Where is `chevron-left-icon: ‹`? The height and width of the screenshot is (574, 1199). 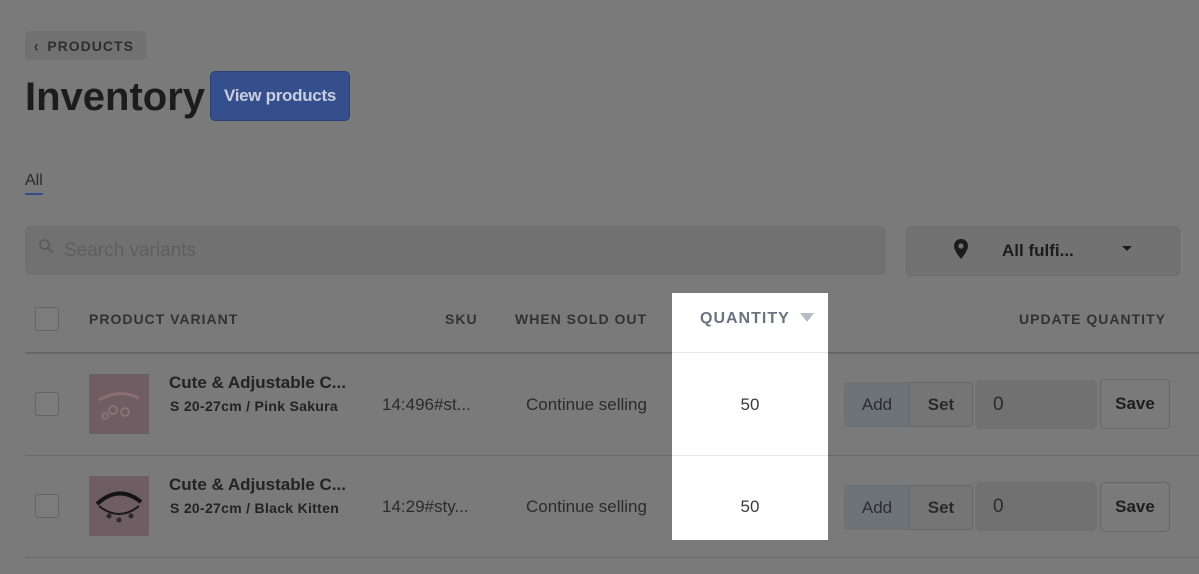
chevron-left-icon: ‹ is located at coordinates (37, 45).